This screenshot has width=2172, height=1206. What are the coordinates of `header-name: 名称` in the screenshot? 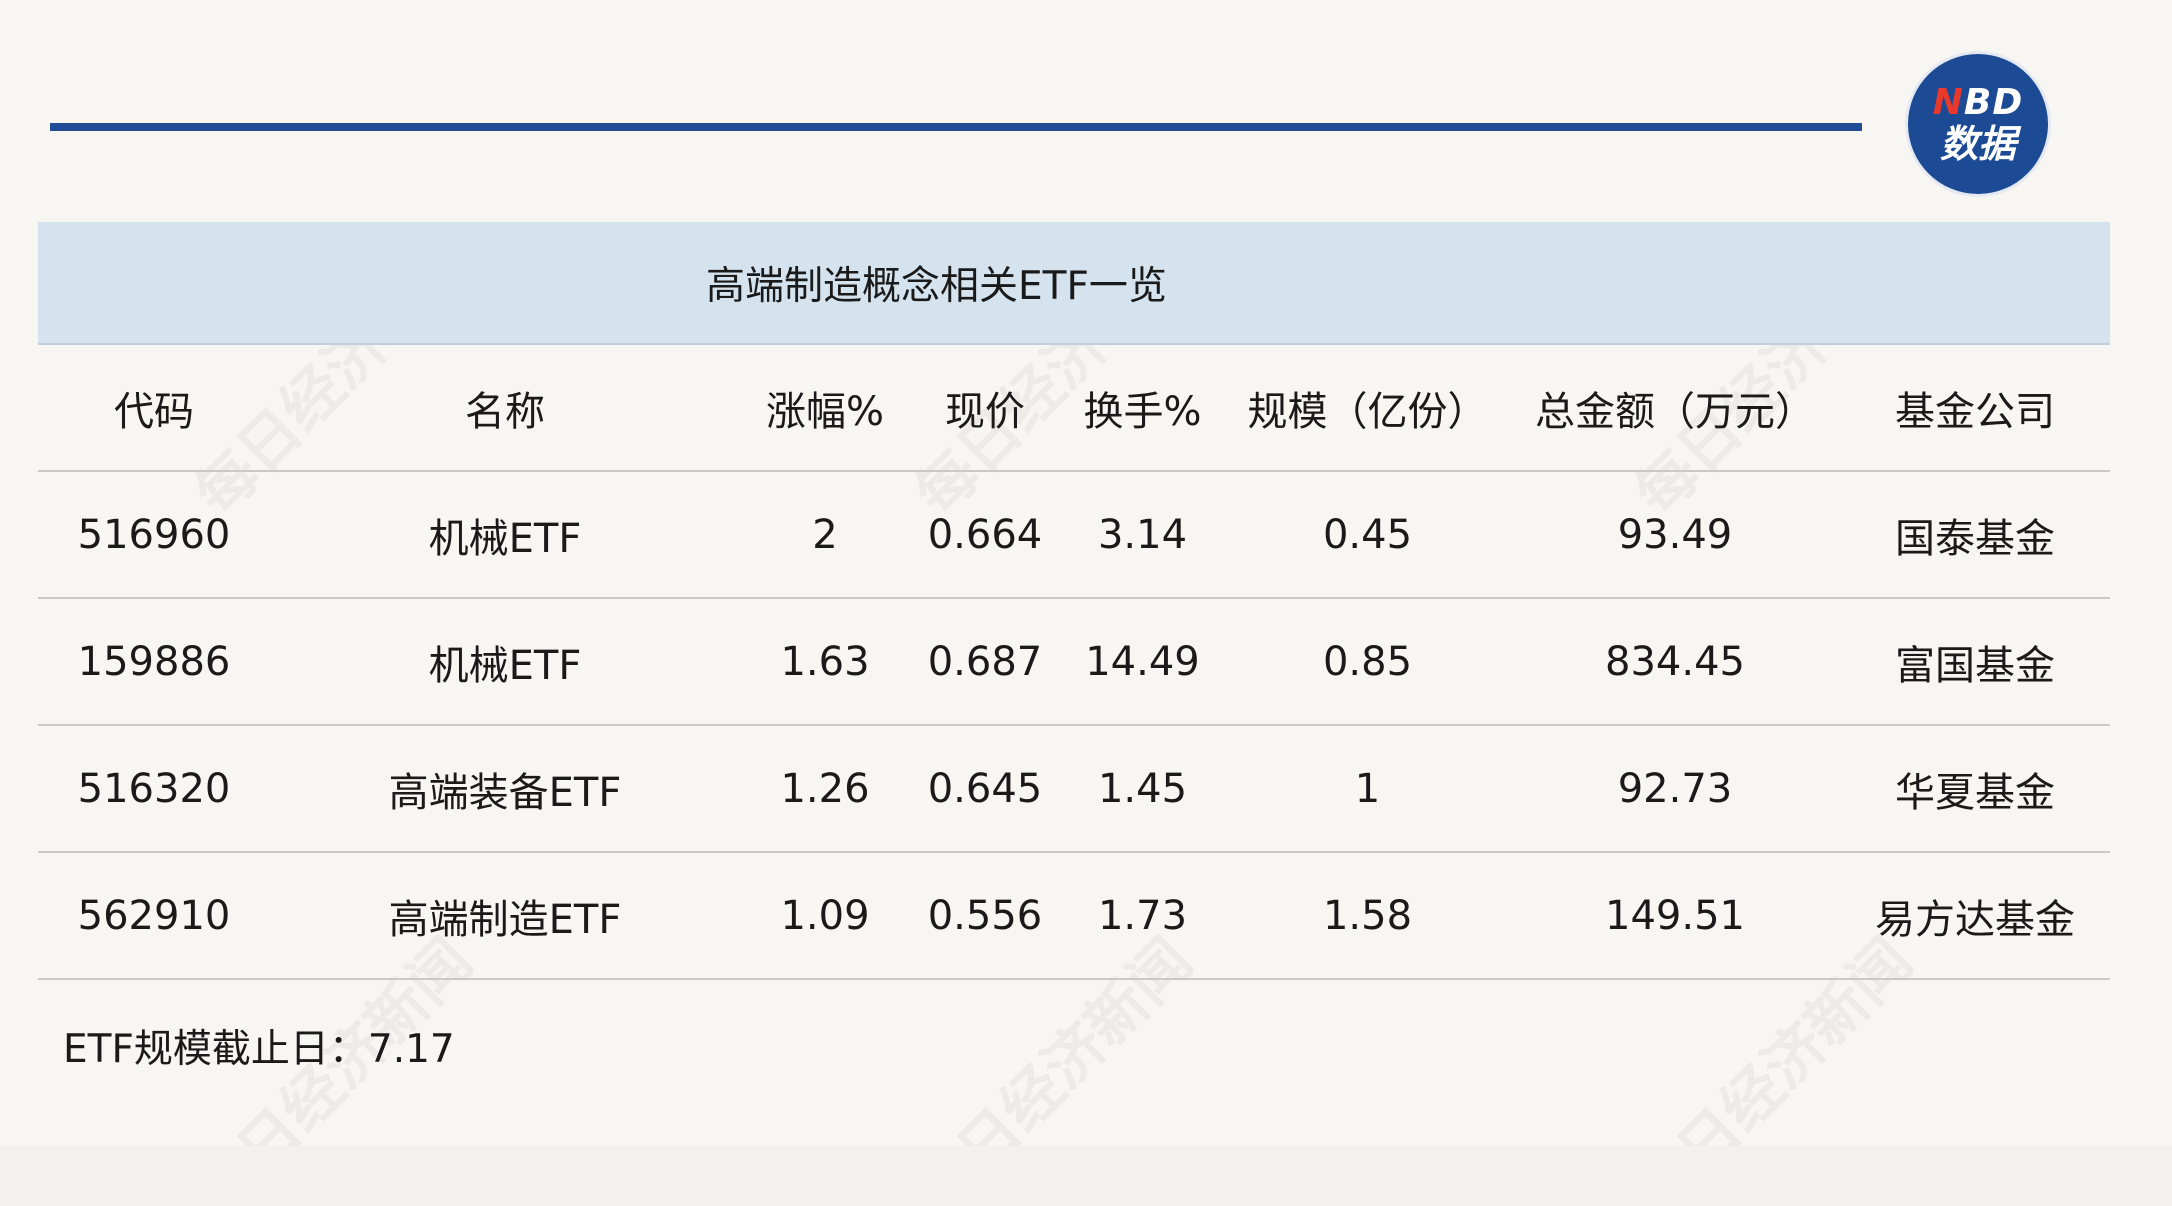 It's located at (505, 408).